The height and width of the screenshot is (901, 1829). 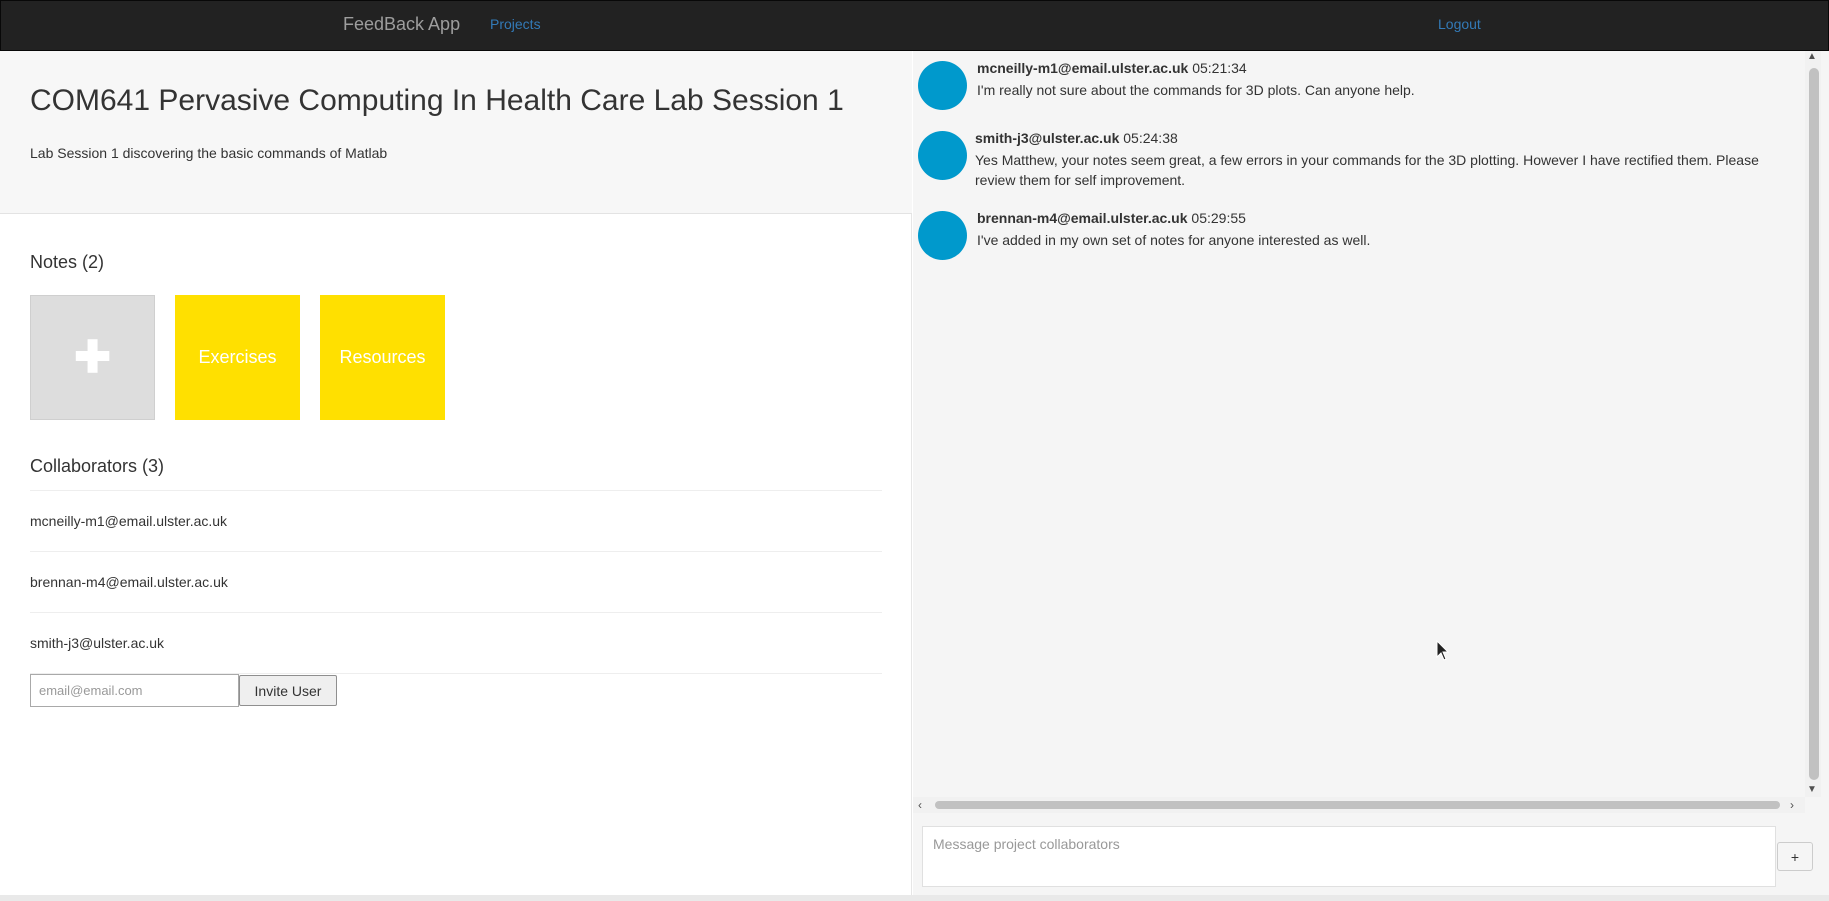 I want to click on send-message-button: +, so click(x=1795, y=856).